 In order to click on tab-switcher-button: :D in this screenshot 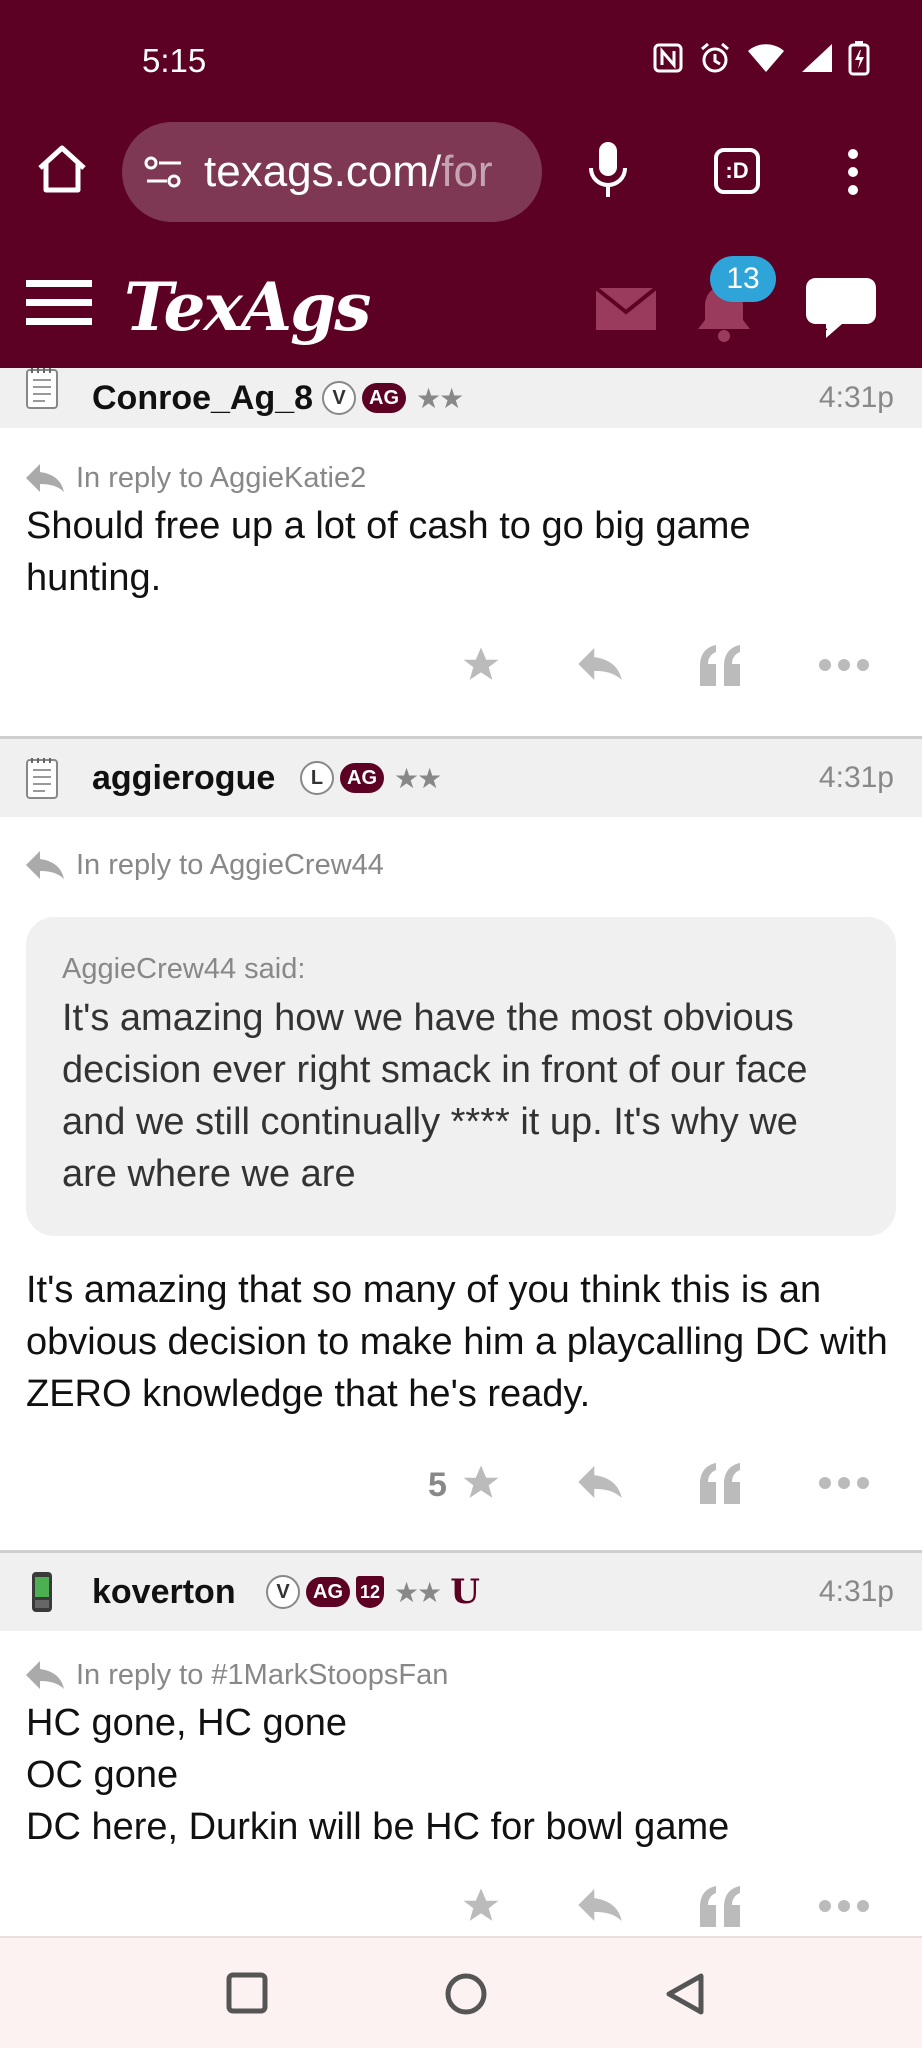, I will do `click(737, 171)`.